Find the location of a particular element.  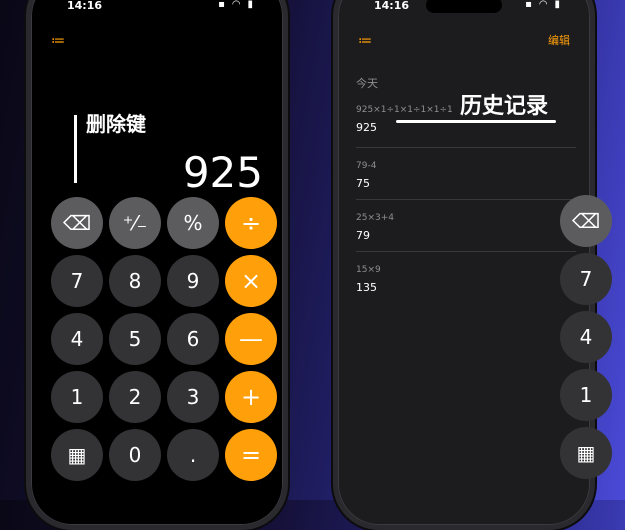

backspace-button: ⌫ is located at coordinates (77, 223).